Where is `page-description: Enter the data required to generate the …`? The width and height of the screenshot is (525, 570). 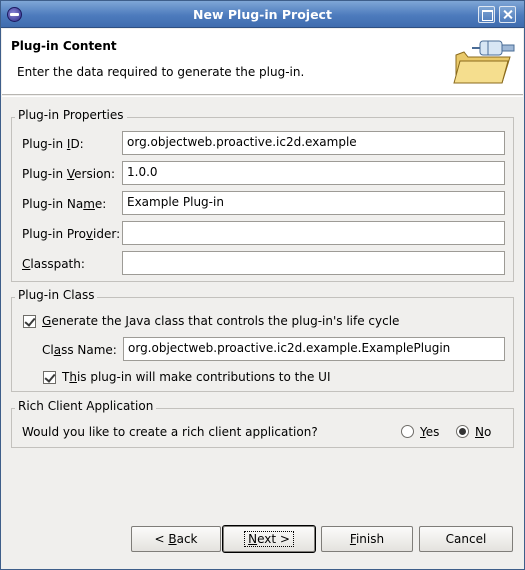 page-description: Enter the data required to generate the … is located at coordinates (161, 72).